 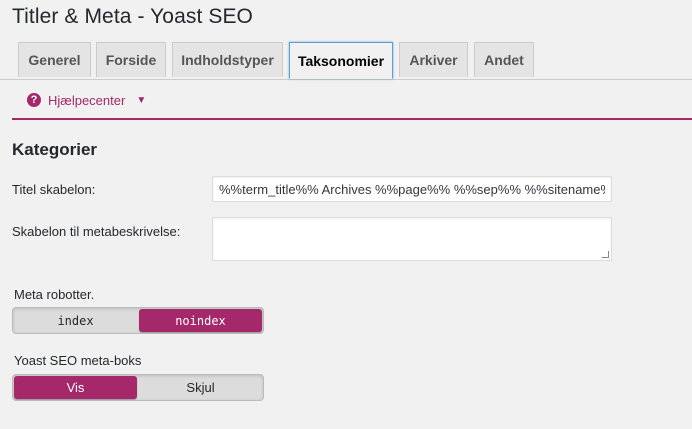 I want to click on help-center-toggle: ? Hjælpecenter ▼, so click(x=86, y=100).